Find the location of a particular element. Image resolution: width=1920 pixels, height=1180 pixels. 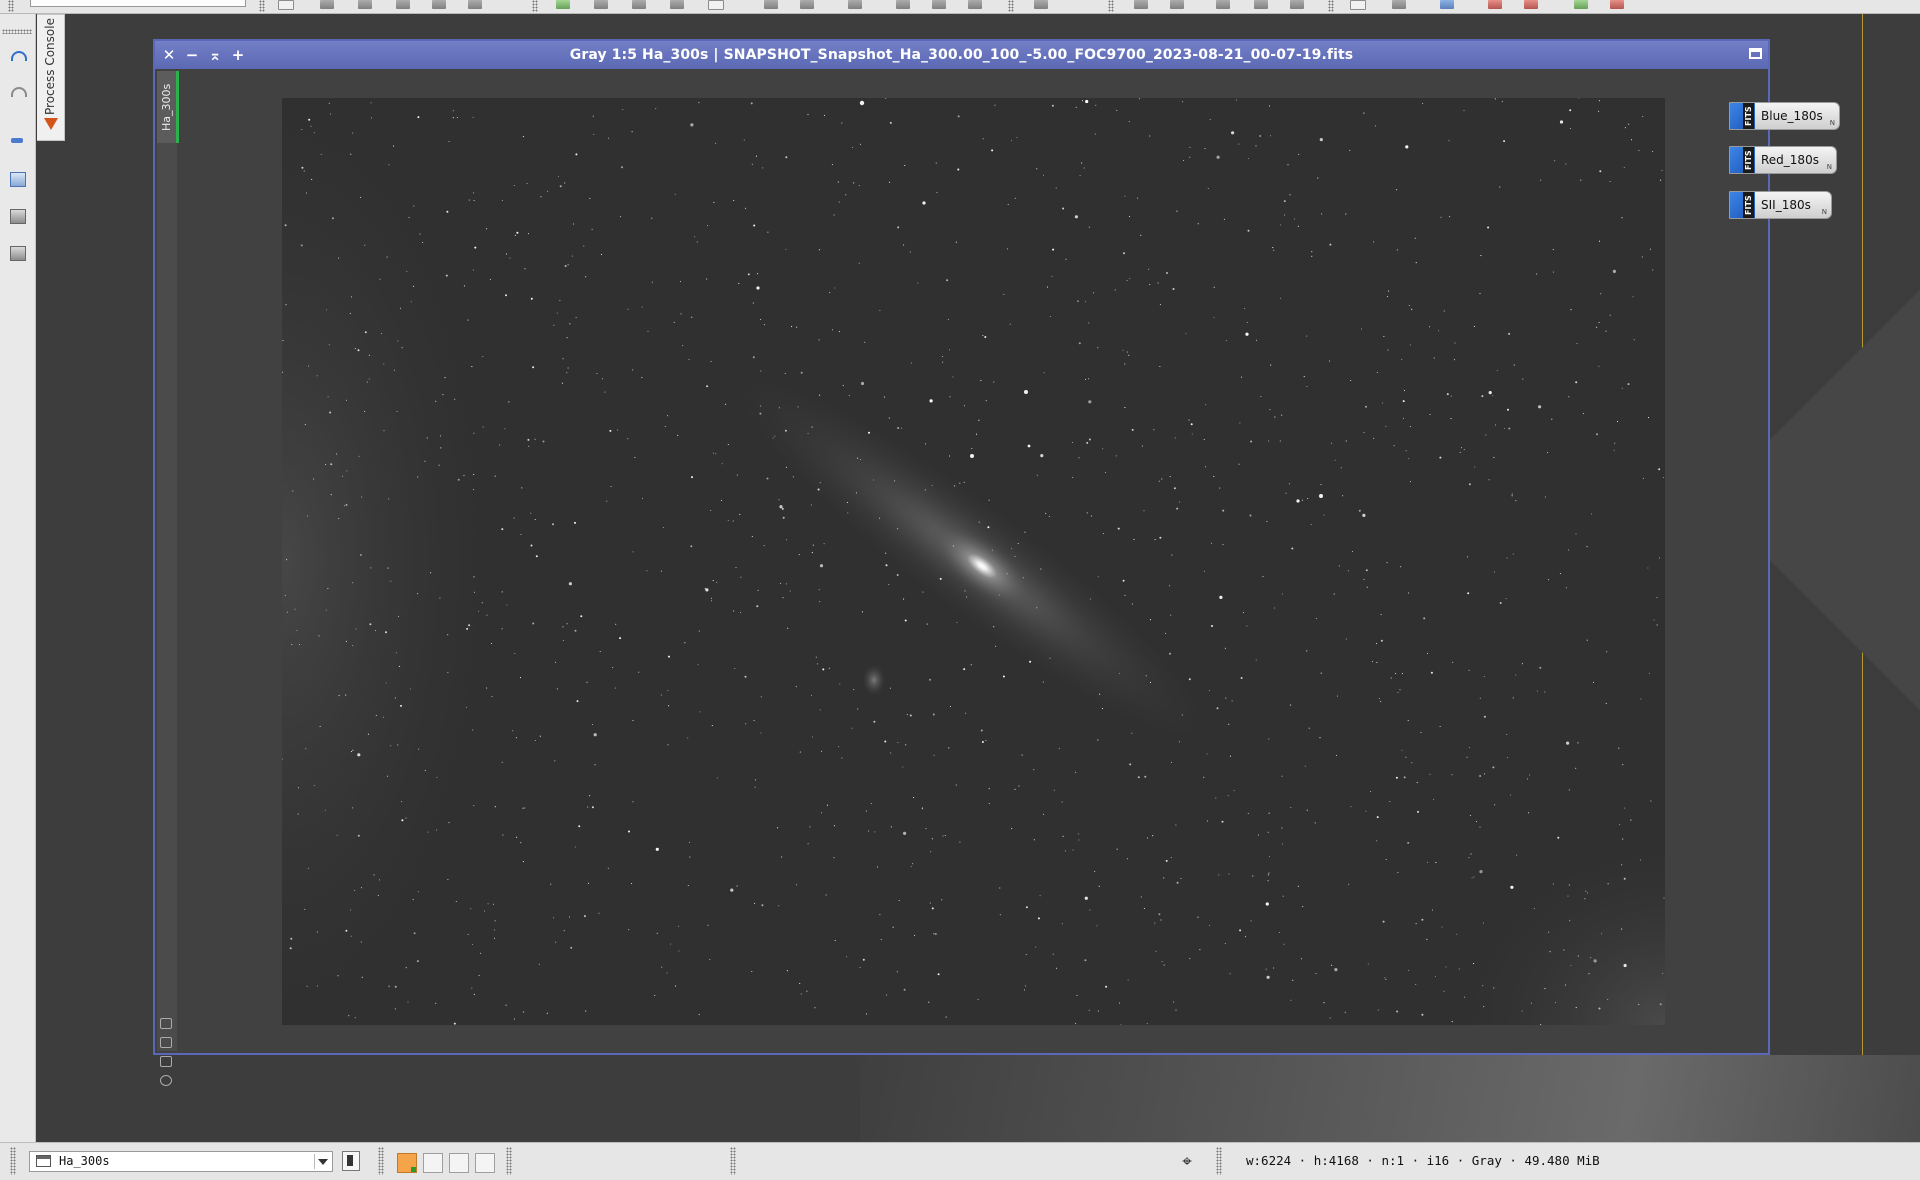

shade-button: ⌅ is located at coordinates (215, 55).